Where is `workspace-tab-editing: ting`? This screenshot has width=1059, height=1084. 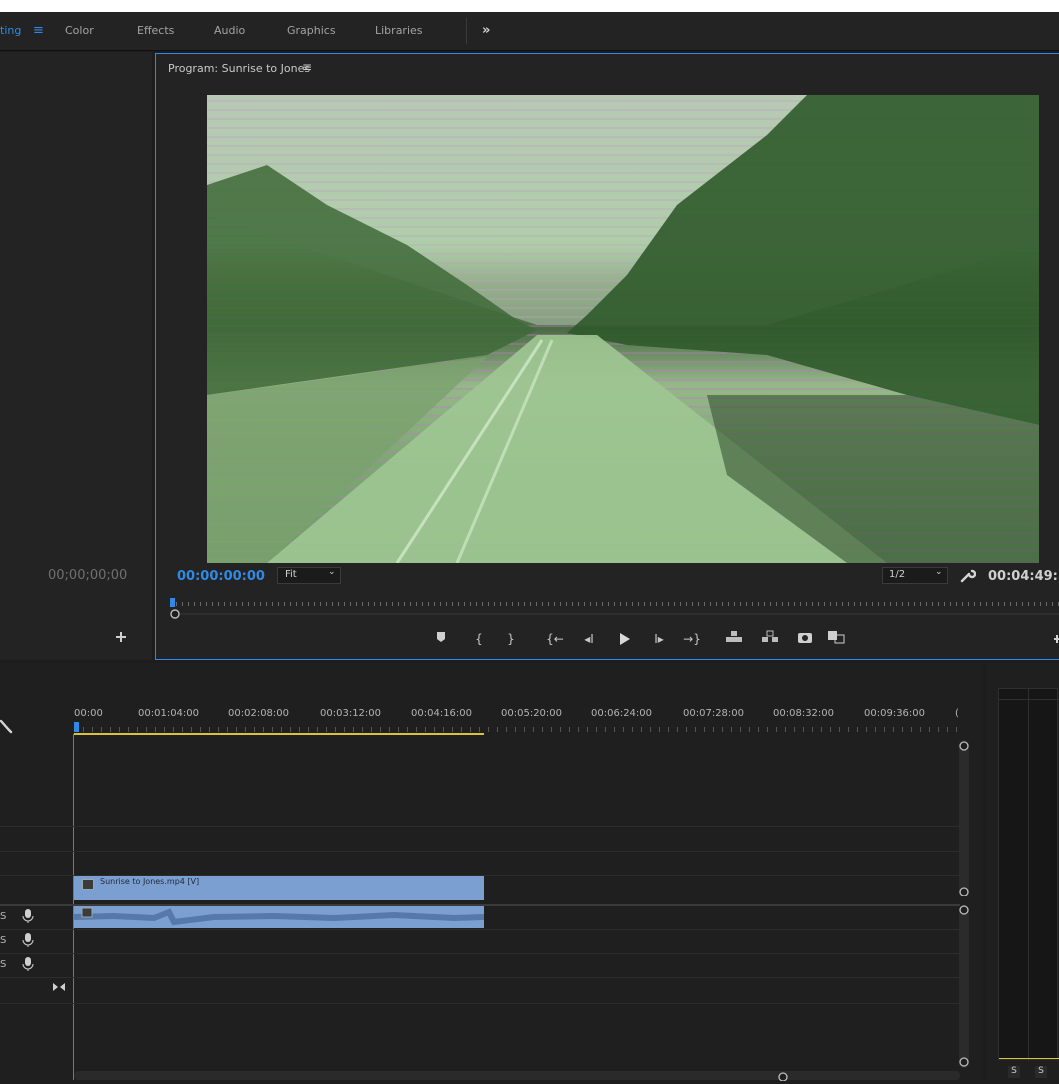
workspace-tab-editing: ting is located at coordinates (10, 31).